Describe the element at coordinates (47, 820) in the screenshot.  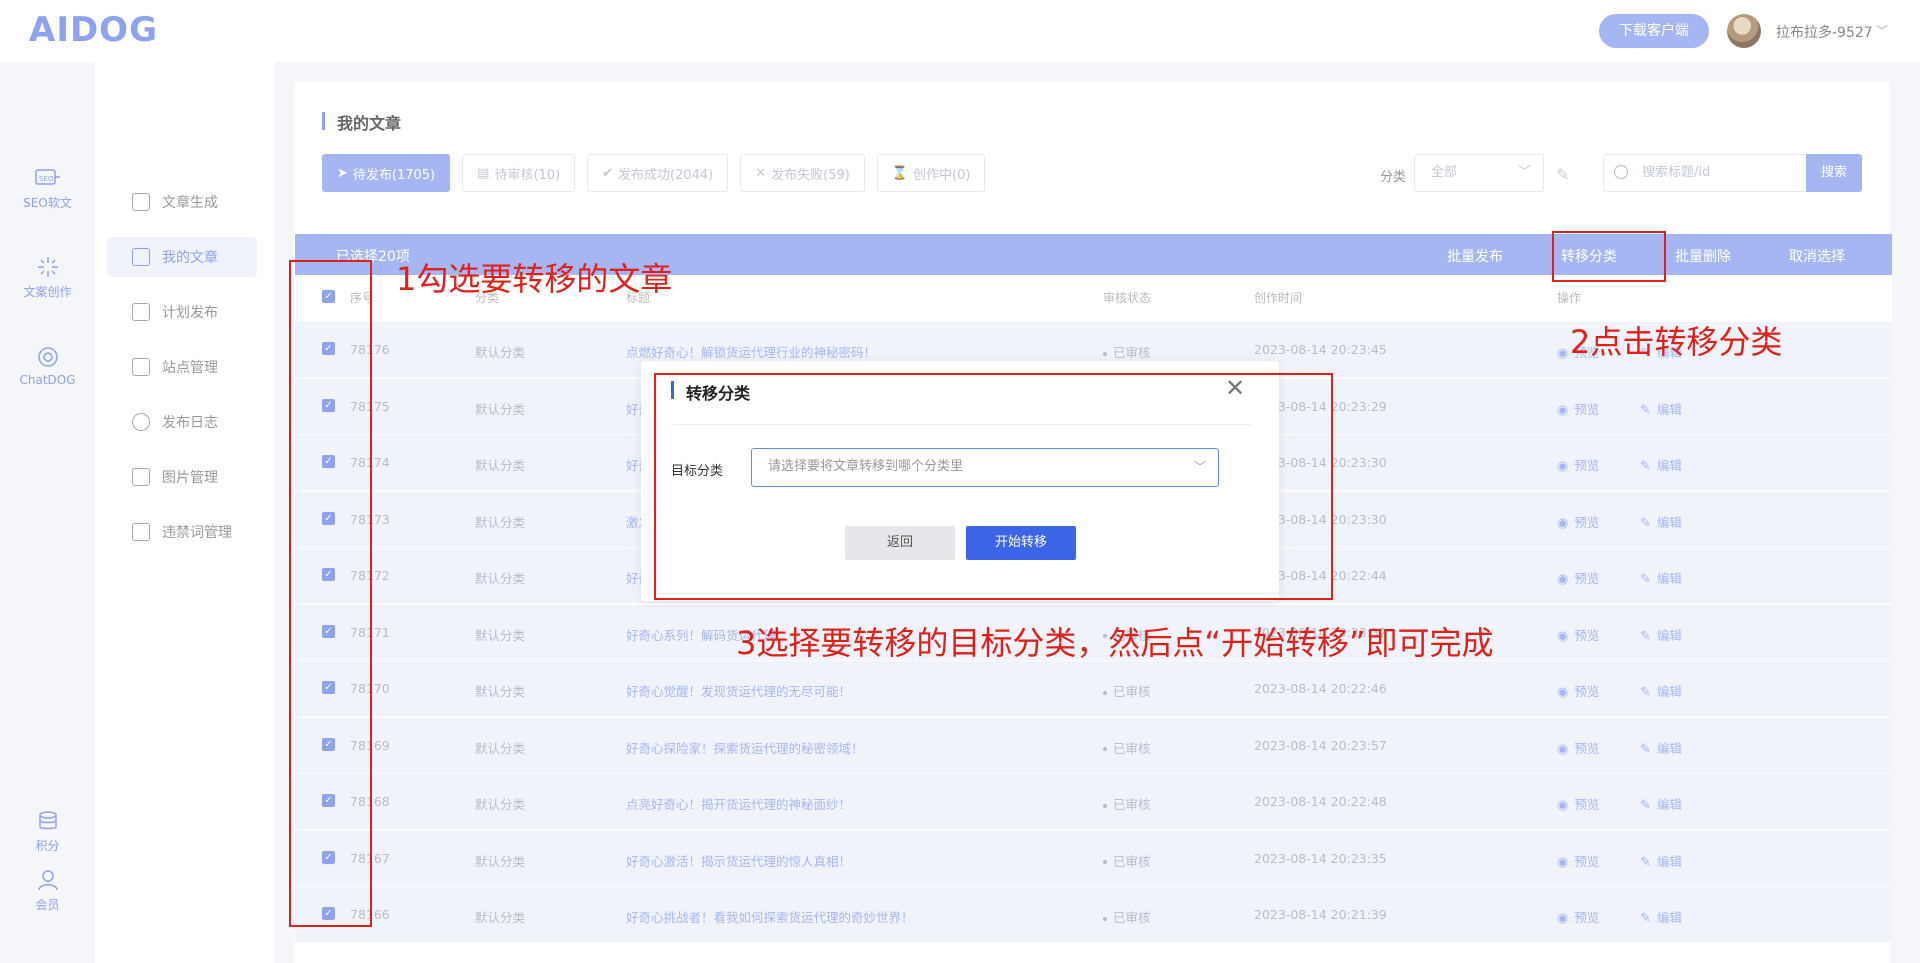
I see `database-icon` at that location.